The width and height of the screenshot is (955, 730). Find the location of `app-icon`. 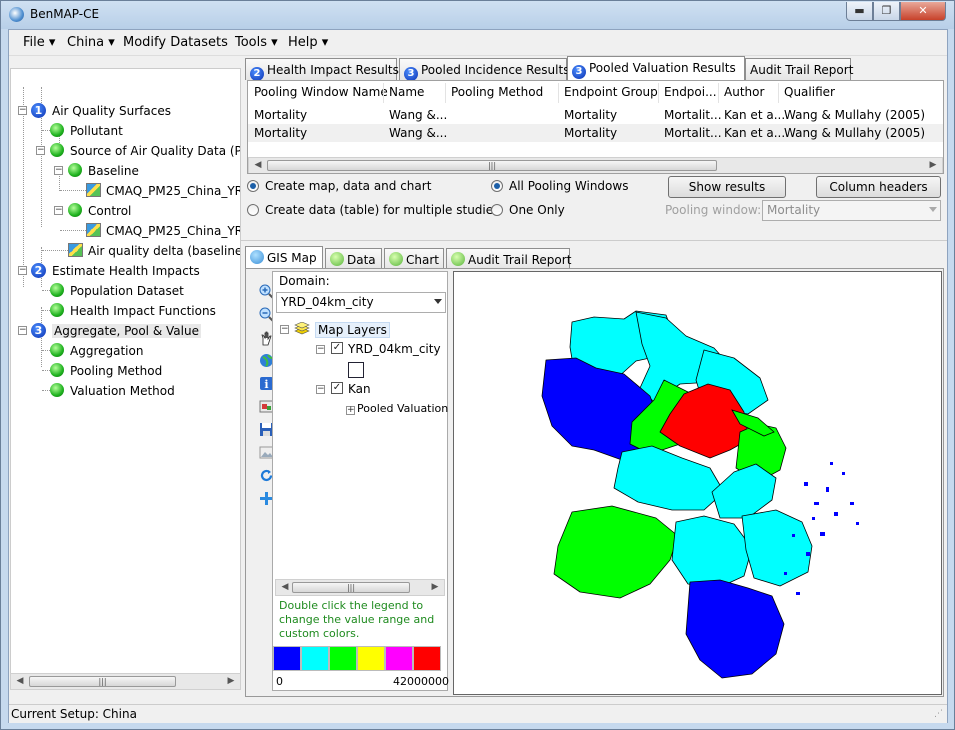

app-icon is located at coordinates (16, 14).